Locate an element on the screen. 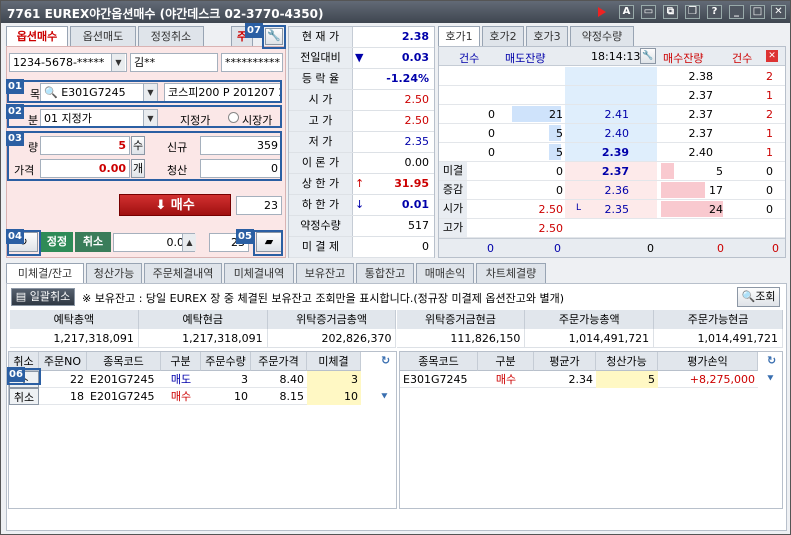 The image size is (791, 535). open-order-row: 소22E201G7245매도38.403 is located at coordinates (185, 379).